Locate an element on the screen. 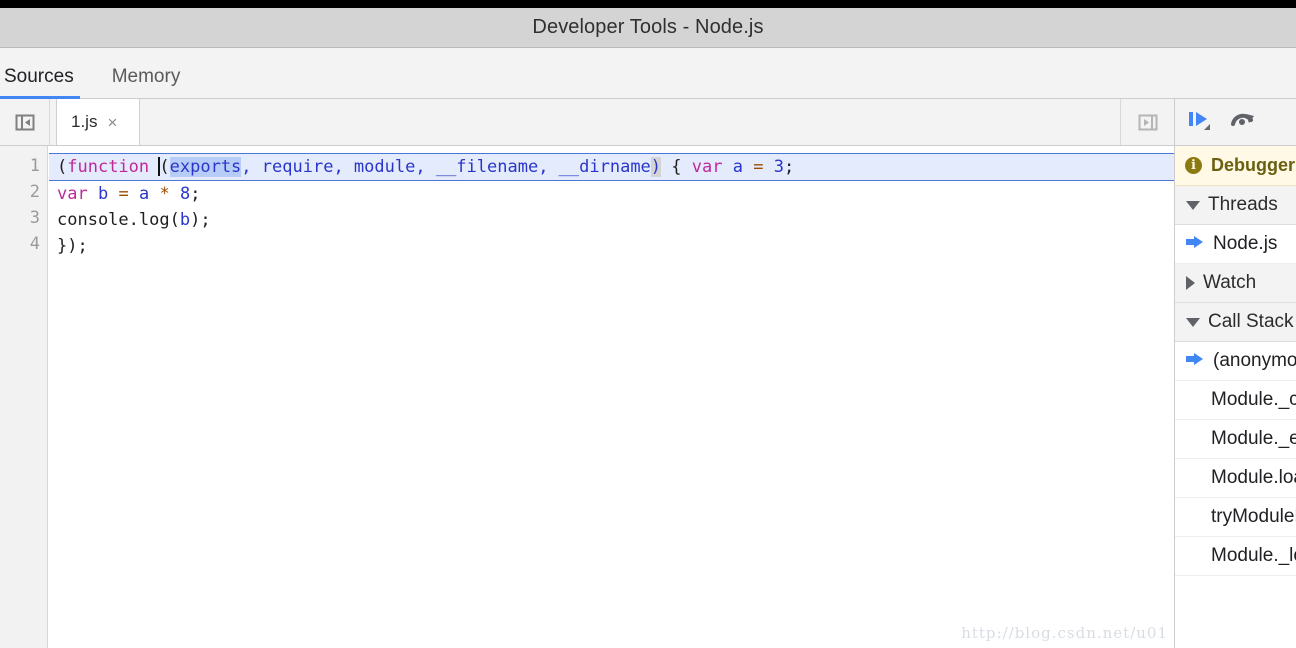  call-frame-anonymous: (anonymous) is located at coordinates (1235, 361).